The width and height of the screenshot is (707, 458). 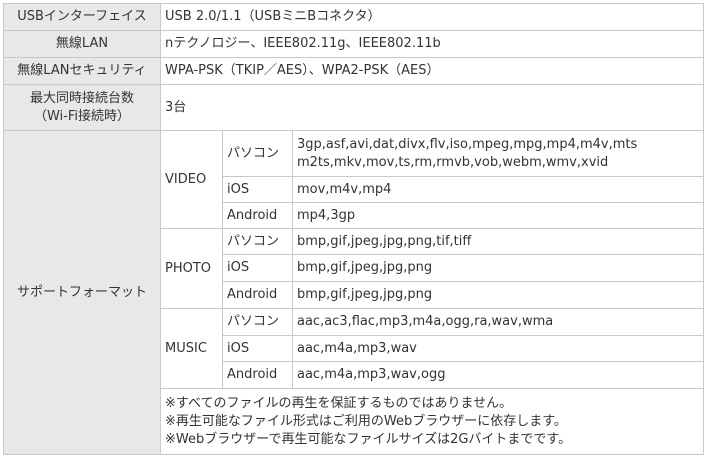 I want to click on max-connections-label: 最大同時接続台数 （Wi-Fi接続時）, so click(x=82, y=107).